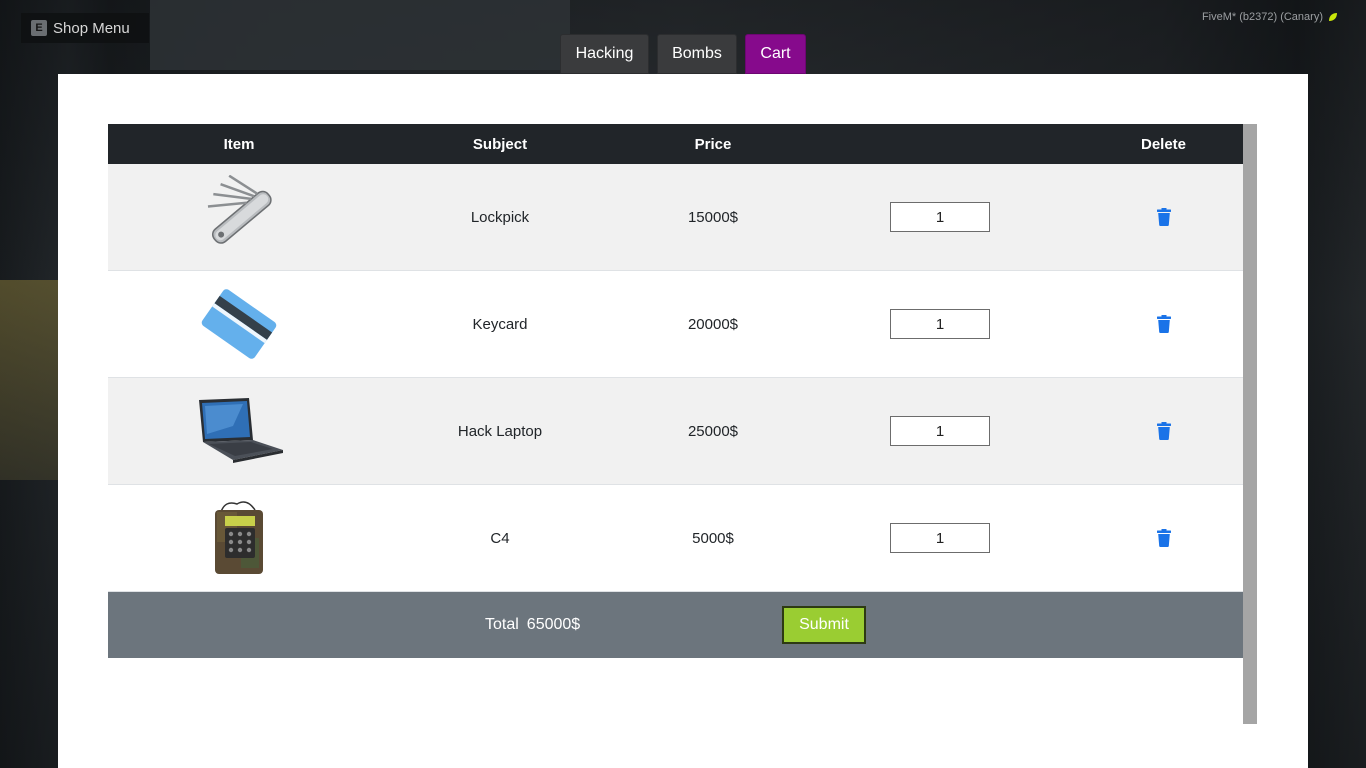  Describe the element at coordinates (91, 28) in the screenshot. I see `shop-menu-label: Shop Menu` at that location.